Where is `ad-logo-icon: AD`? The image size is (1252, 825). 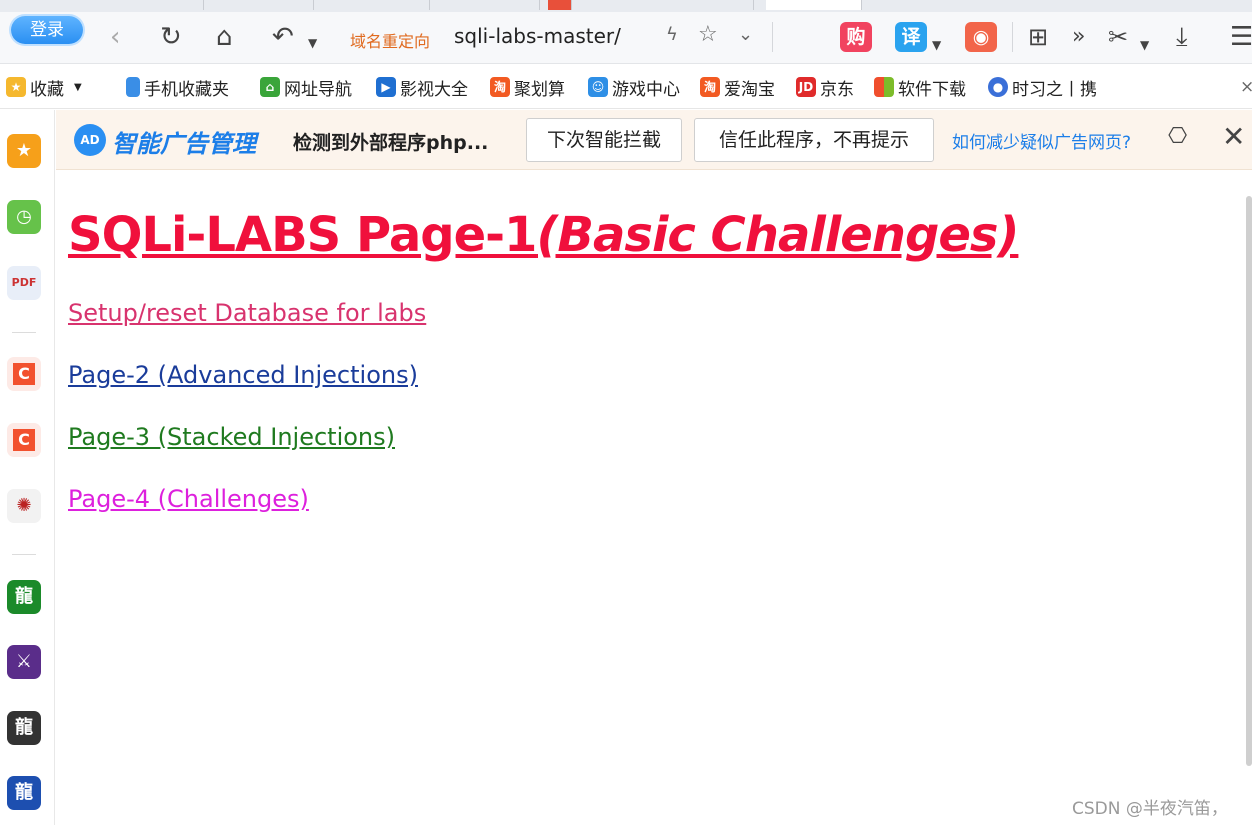 ad-logo-icon: AD is located at coordinates (90, 140).